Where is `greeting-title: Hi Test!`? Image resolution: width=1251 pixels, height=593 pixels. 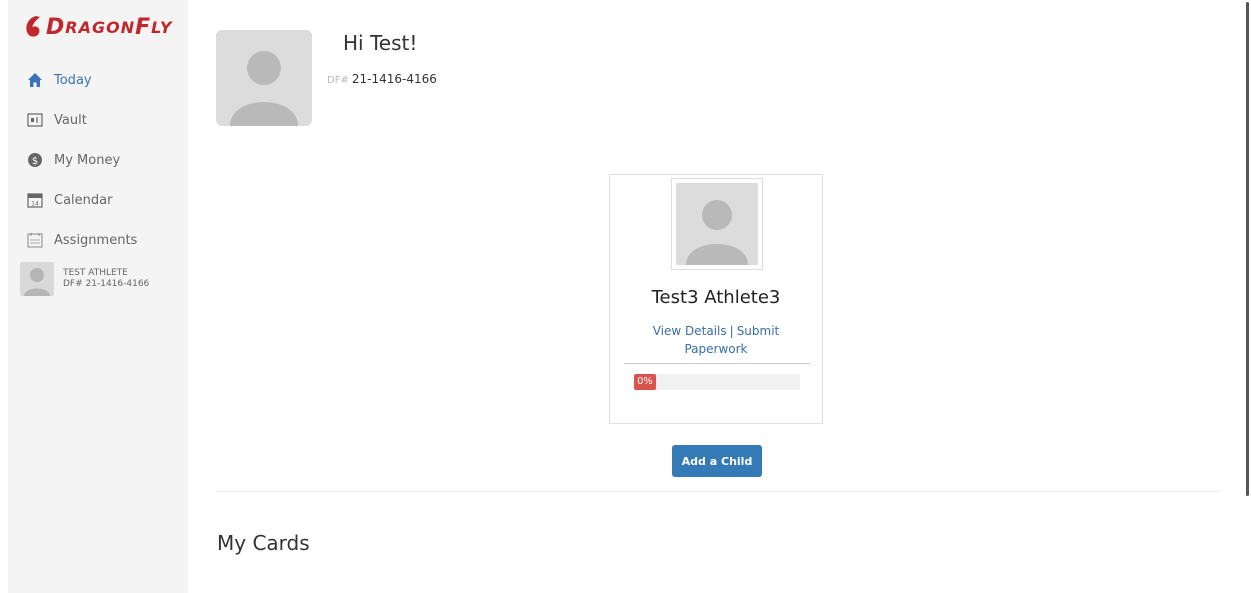 greeting-title: Hi Test! is located at coordinates (380, 43).